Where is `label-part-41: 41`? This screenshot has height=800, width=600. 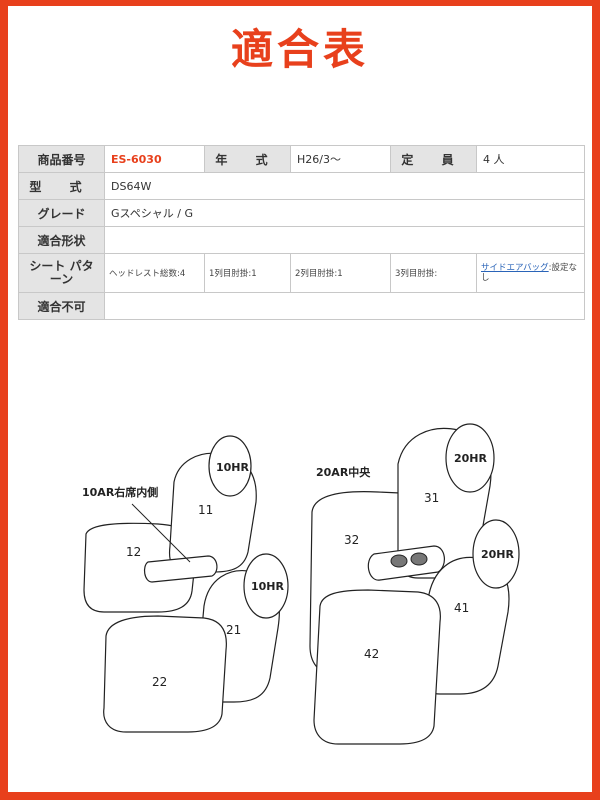
label-part-41: 41 is located at coordinates (461, 608).